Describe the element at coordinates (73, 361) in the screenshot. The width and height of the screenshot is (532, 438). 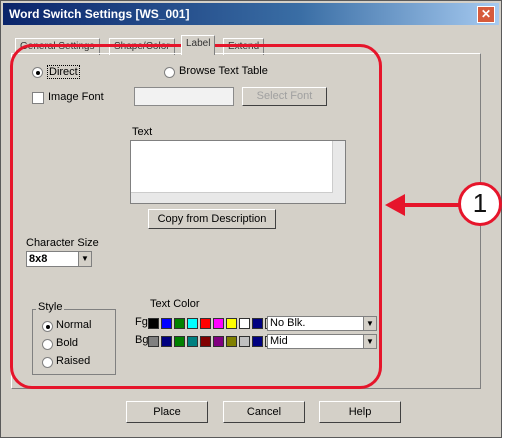
I see `style-raised-label: Raised` at that location.